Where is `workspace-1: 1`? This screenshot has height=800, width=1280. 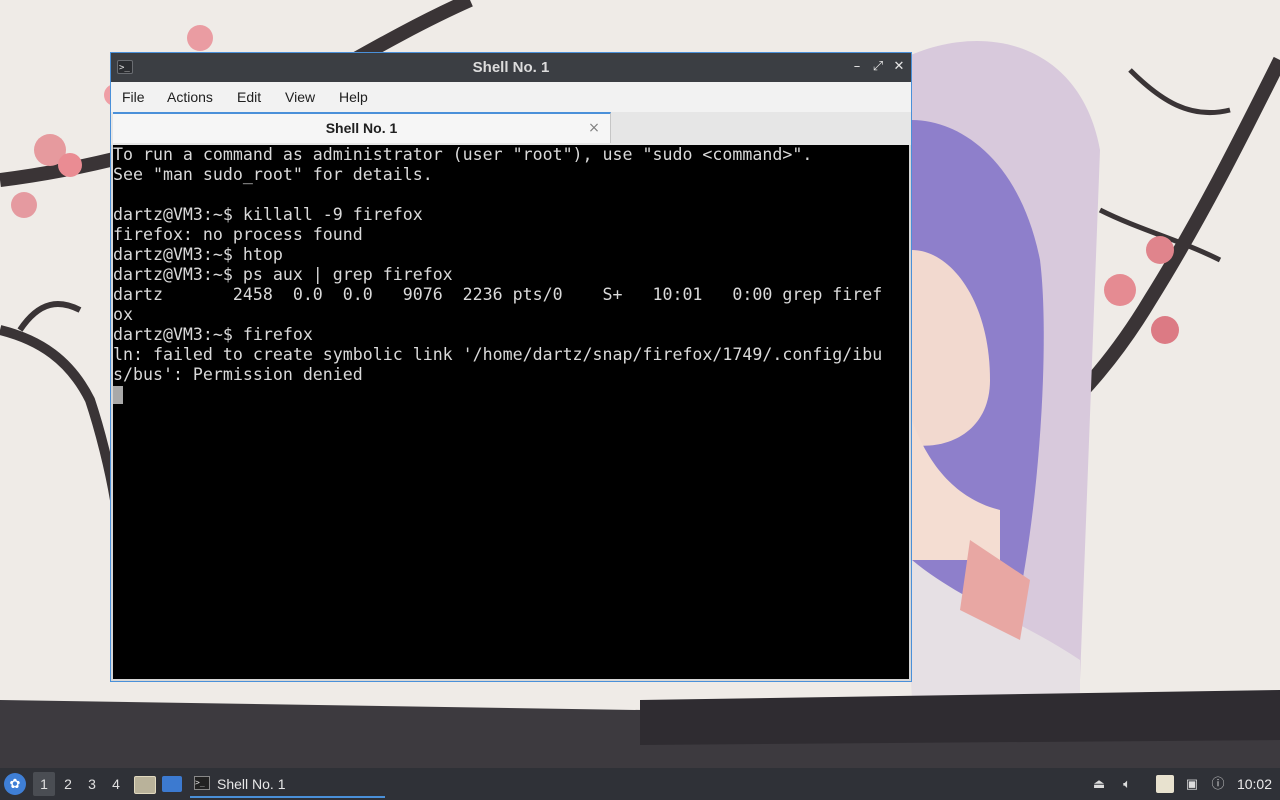
workspace-1: 1 is located at coordinates (44, 784).